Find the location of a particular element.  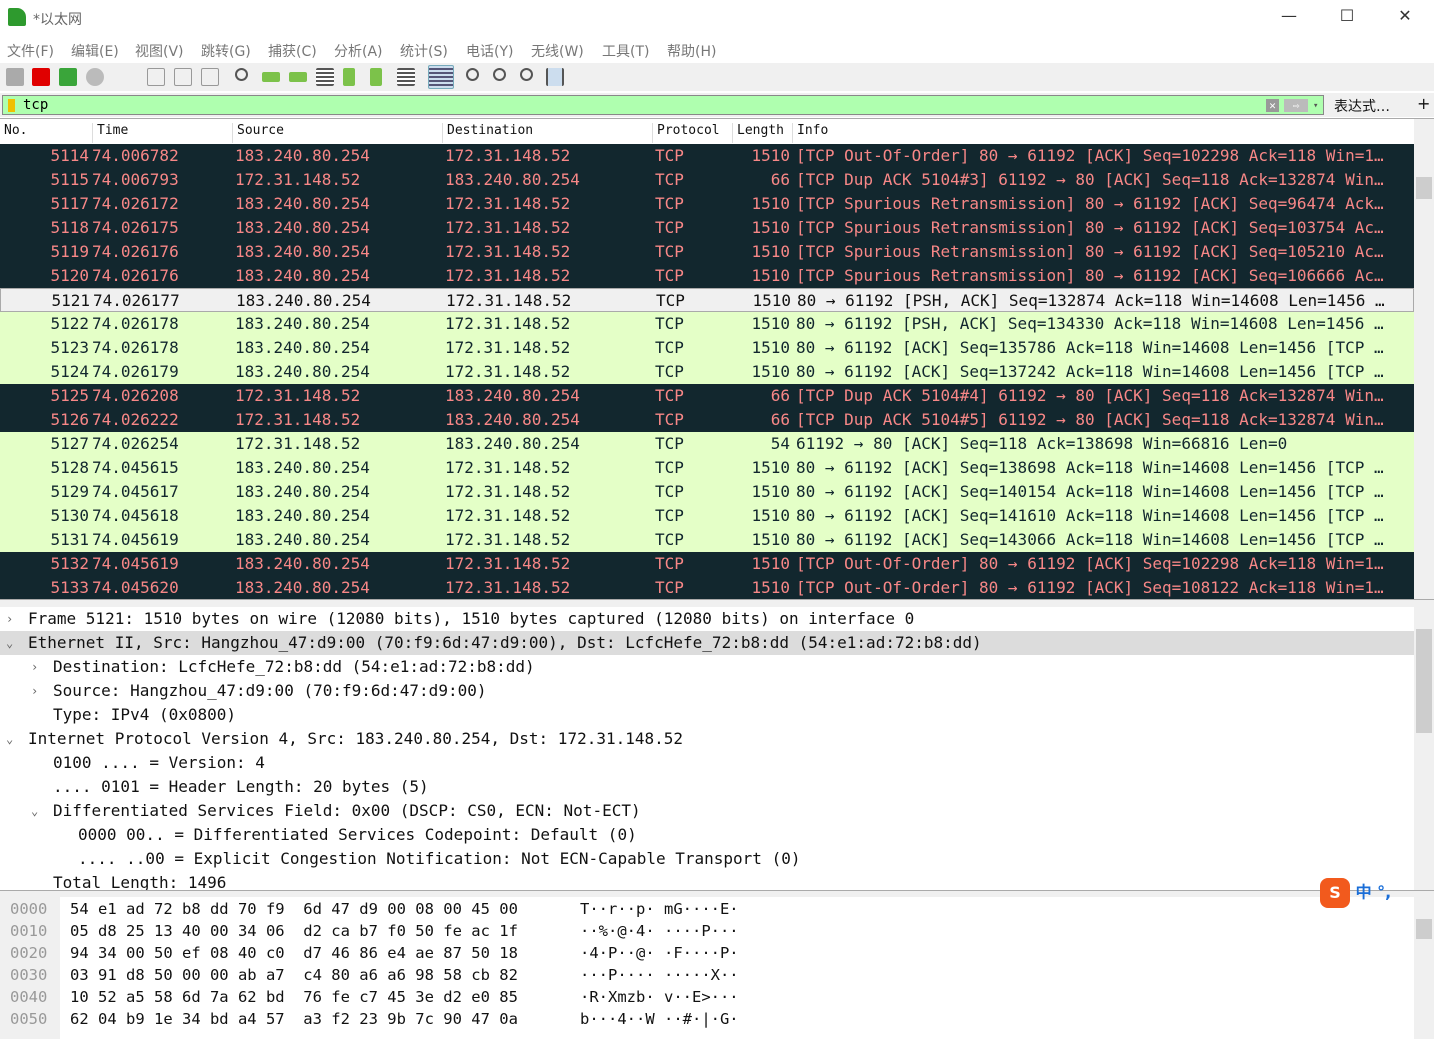

clear-filter-icon: ✕ is located at coordinates (1272, 105).